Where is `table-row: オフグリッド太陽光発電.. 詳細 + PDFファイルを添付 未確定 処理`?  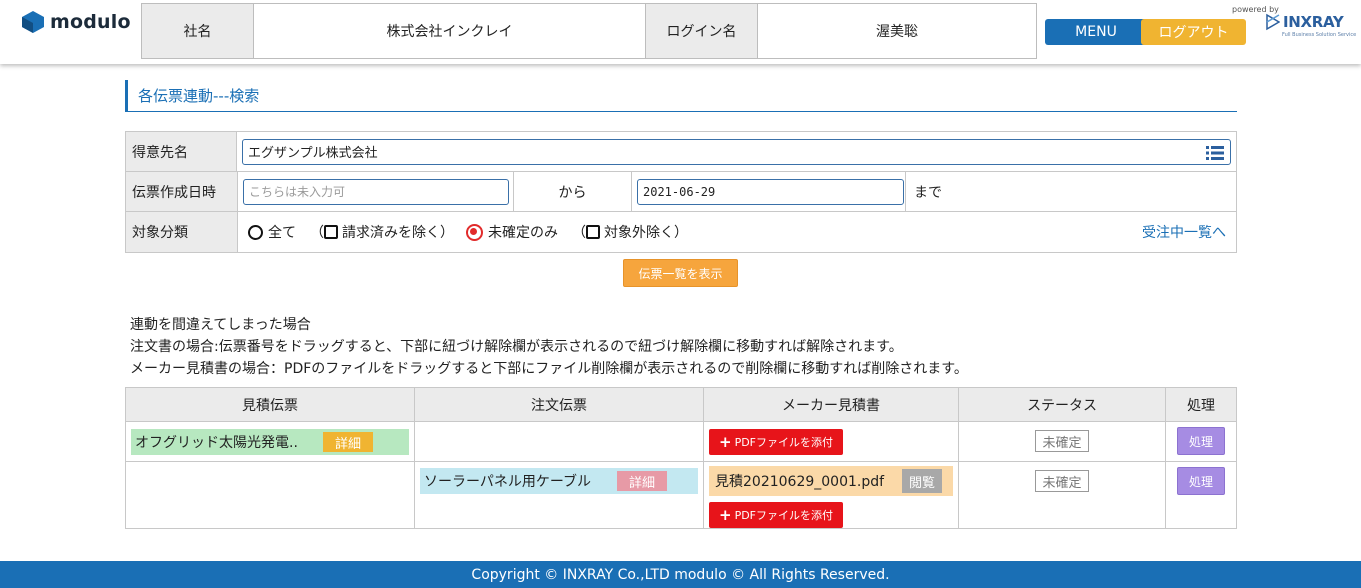
table-row: オフグリッド太陽光発電.. 詳細 + PDFファイルを添付 未確定 処理 is located at coordinates (681, 441).